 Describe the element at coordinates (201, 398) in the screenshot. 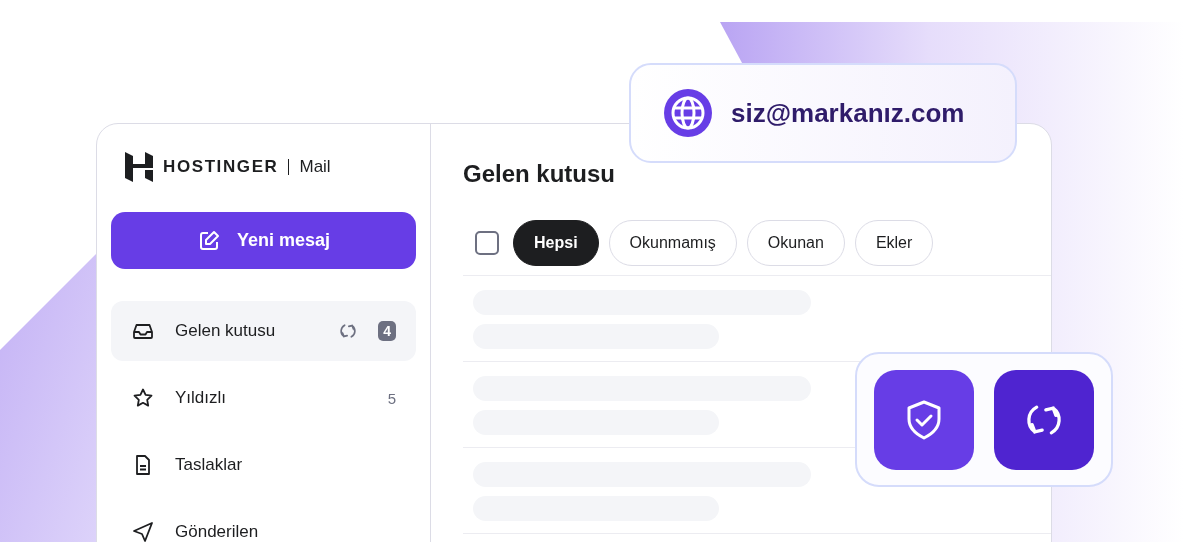

I see `folder-label: Yıldızlı` at that location.